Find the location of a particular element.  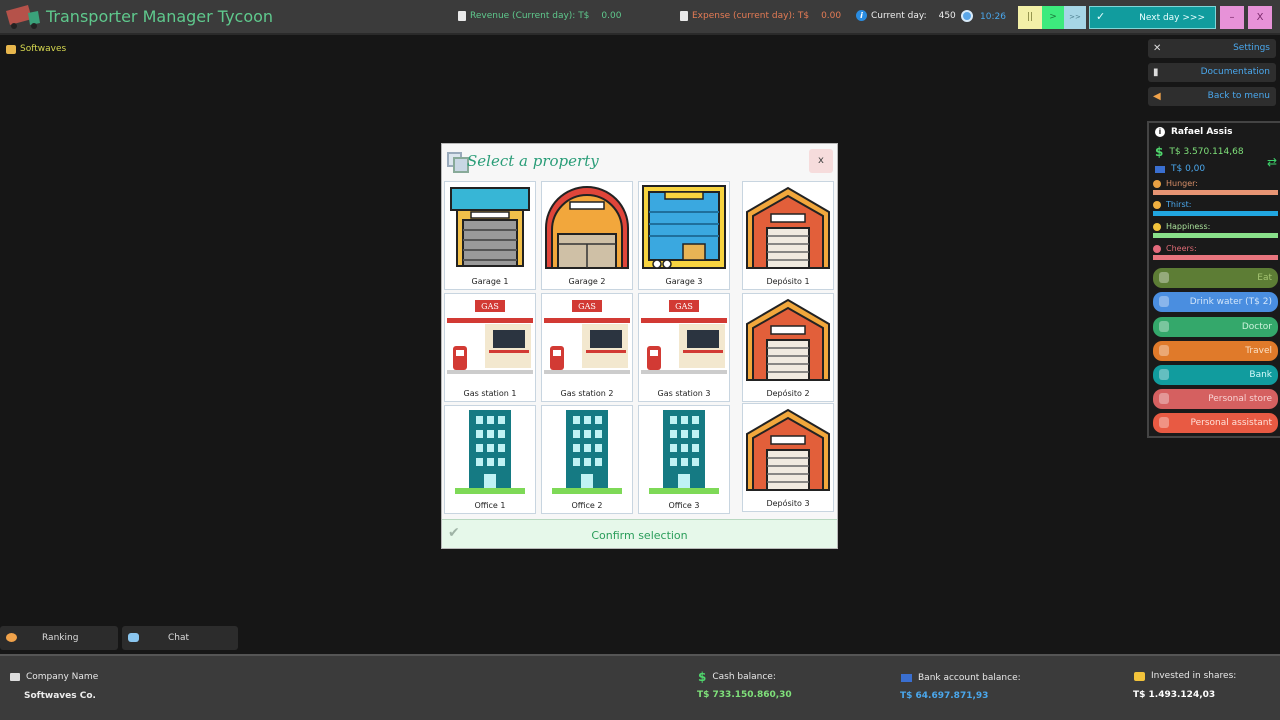

property-label: Gas station 3 is located at coordinates (684, 393).